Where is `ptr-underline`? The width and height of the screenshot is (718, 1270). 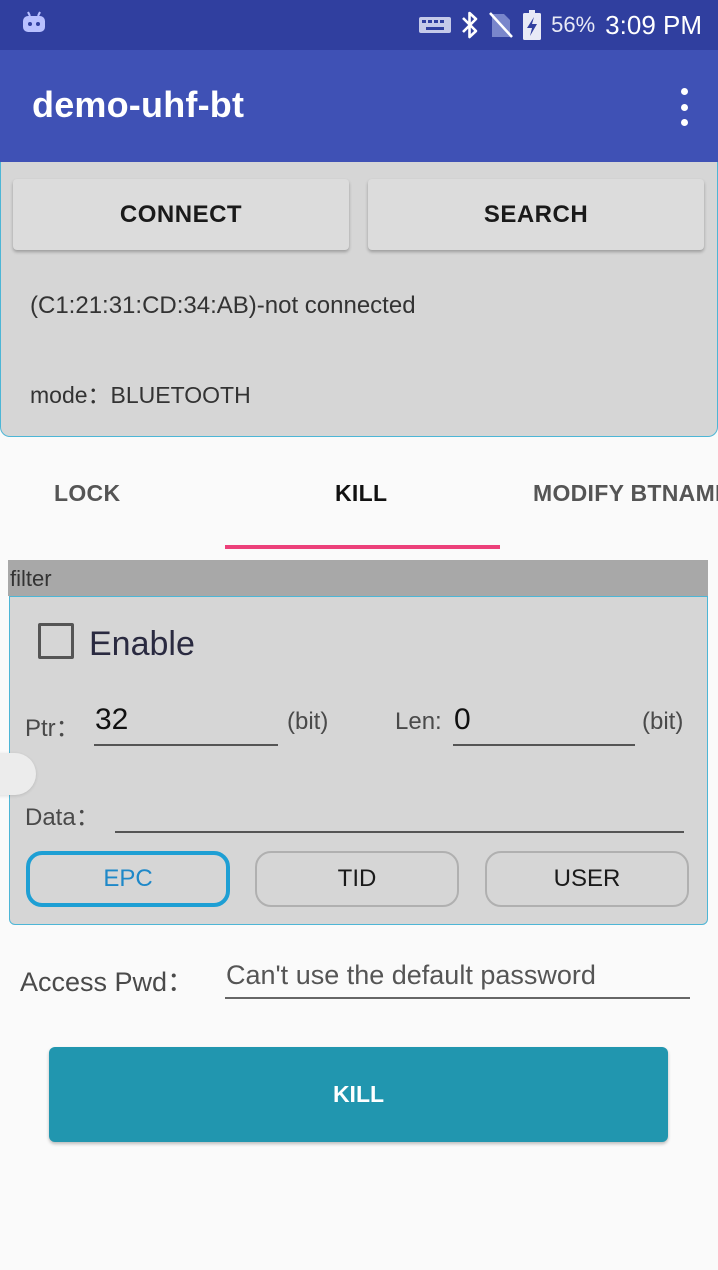 ptr-underline is located at coordinates (186, 745).